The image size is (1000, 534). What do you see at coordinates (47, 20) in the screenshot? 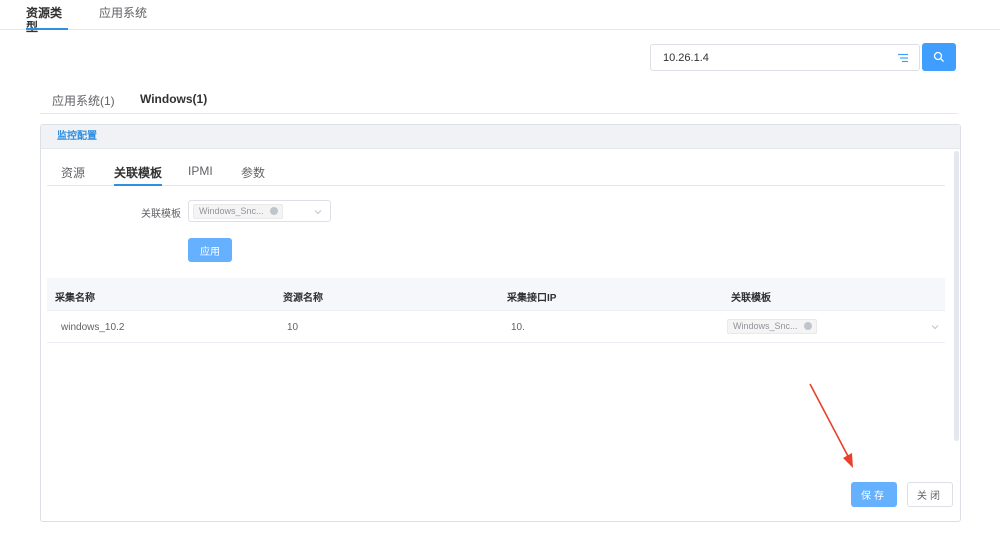
I see `tab-resource-type: 资源类型` at bounding box center [47, 20].